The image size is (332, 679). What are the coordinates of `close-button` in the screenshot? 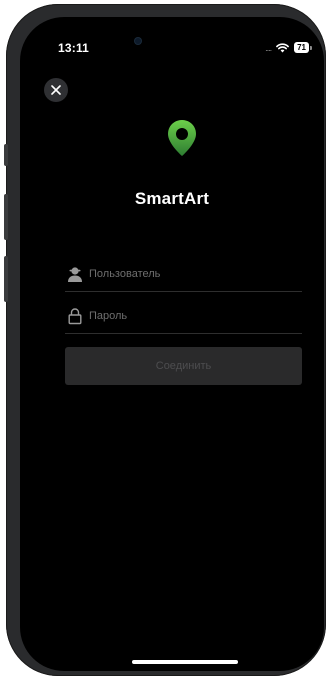 It's located at (56, 90).